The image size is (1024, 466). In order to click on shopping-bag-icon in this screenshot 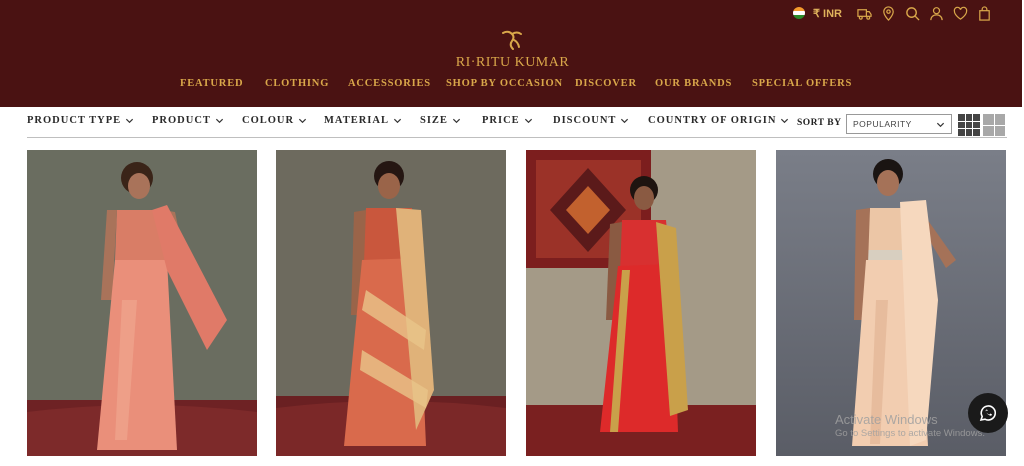, I will do `click(984, 13)`.